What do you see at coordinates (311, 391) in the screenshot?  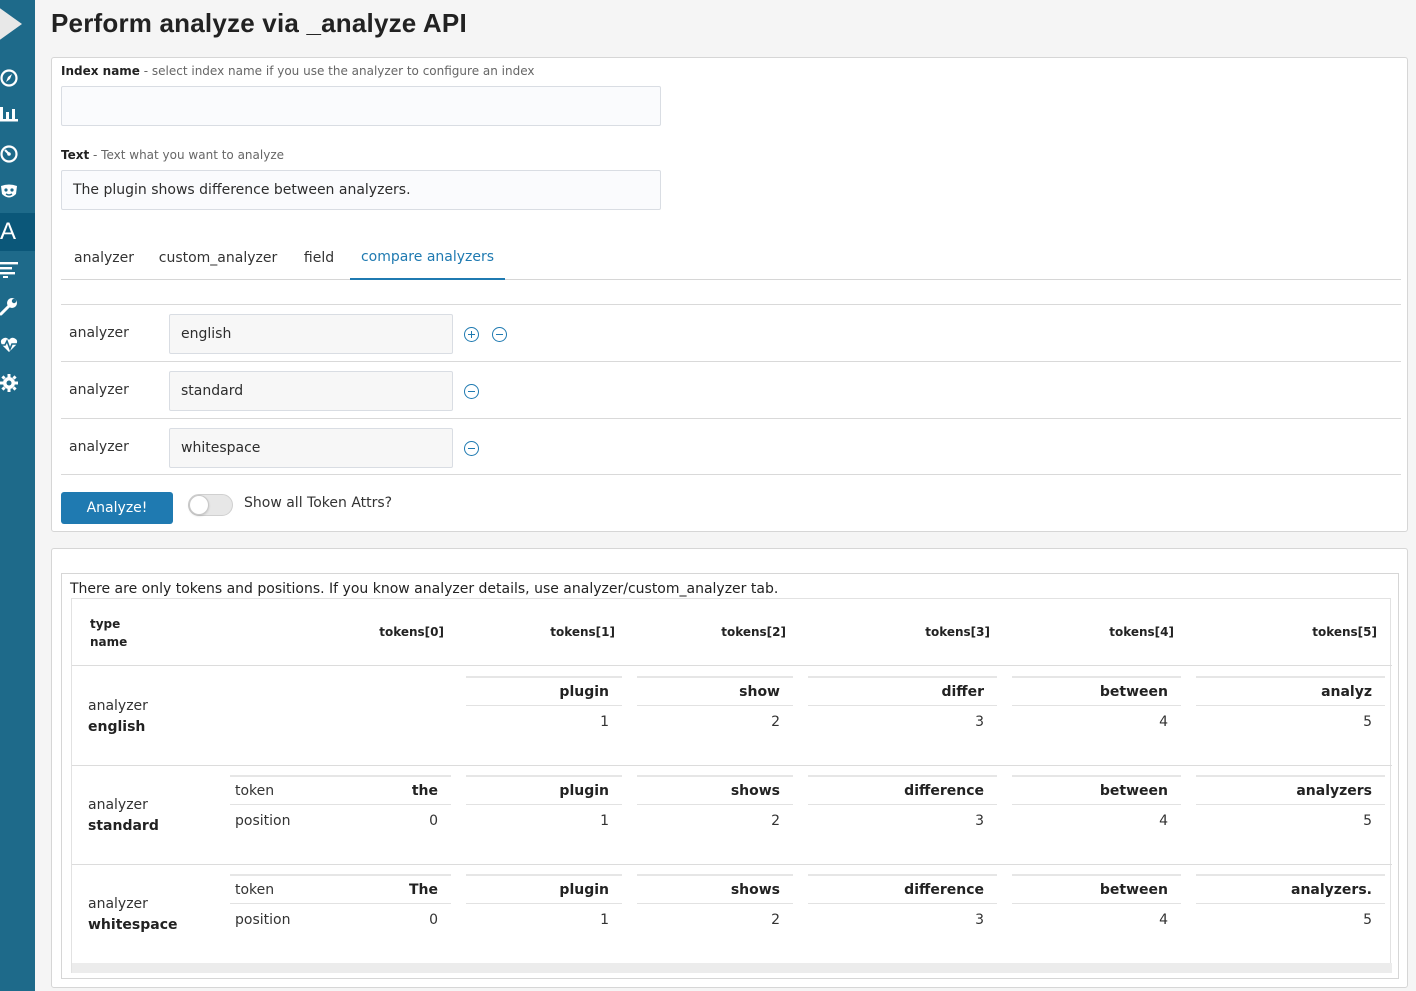 I see `analyzer-select: standard` at bounding box center [311, 391].